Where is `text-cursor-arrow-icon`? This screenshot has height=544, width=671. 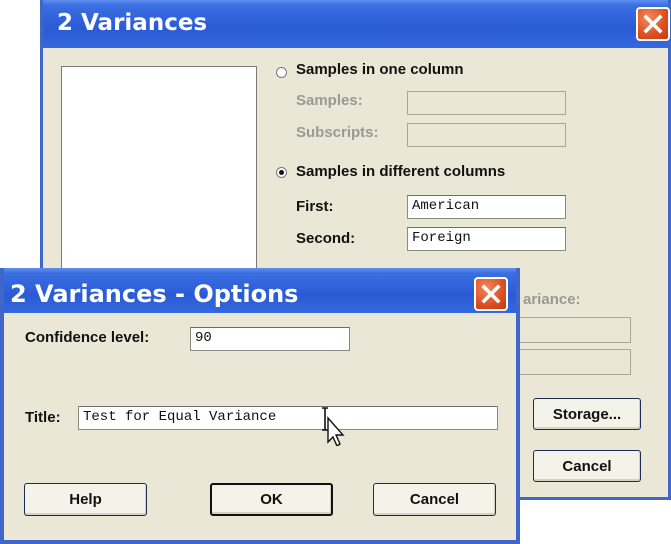 text-cursor-arrow-icon is located at coordinates (333, 426).